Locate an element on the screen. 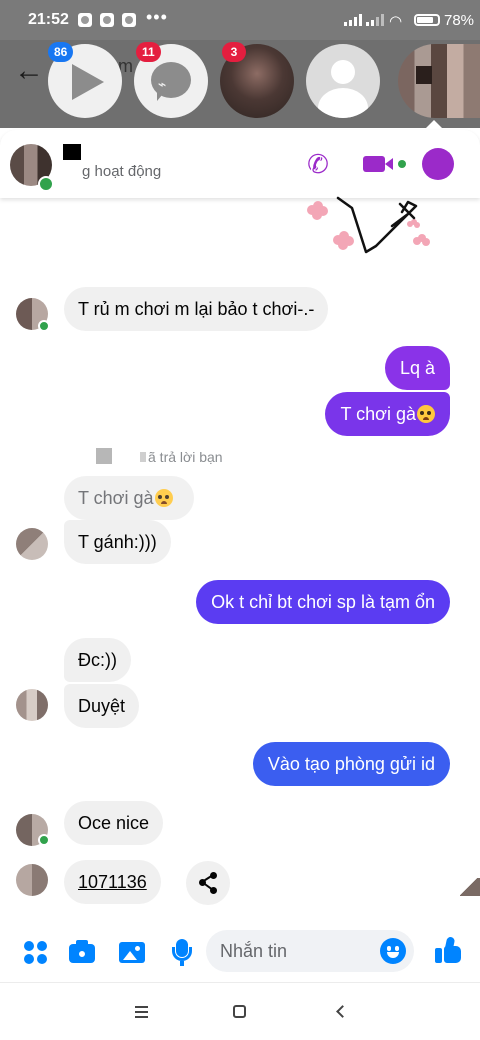 This screenshot has width=480, height=1040. messenger-icon is located at coordinates (171, 81).